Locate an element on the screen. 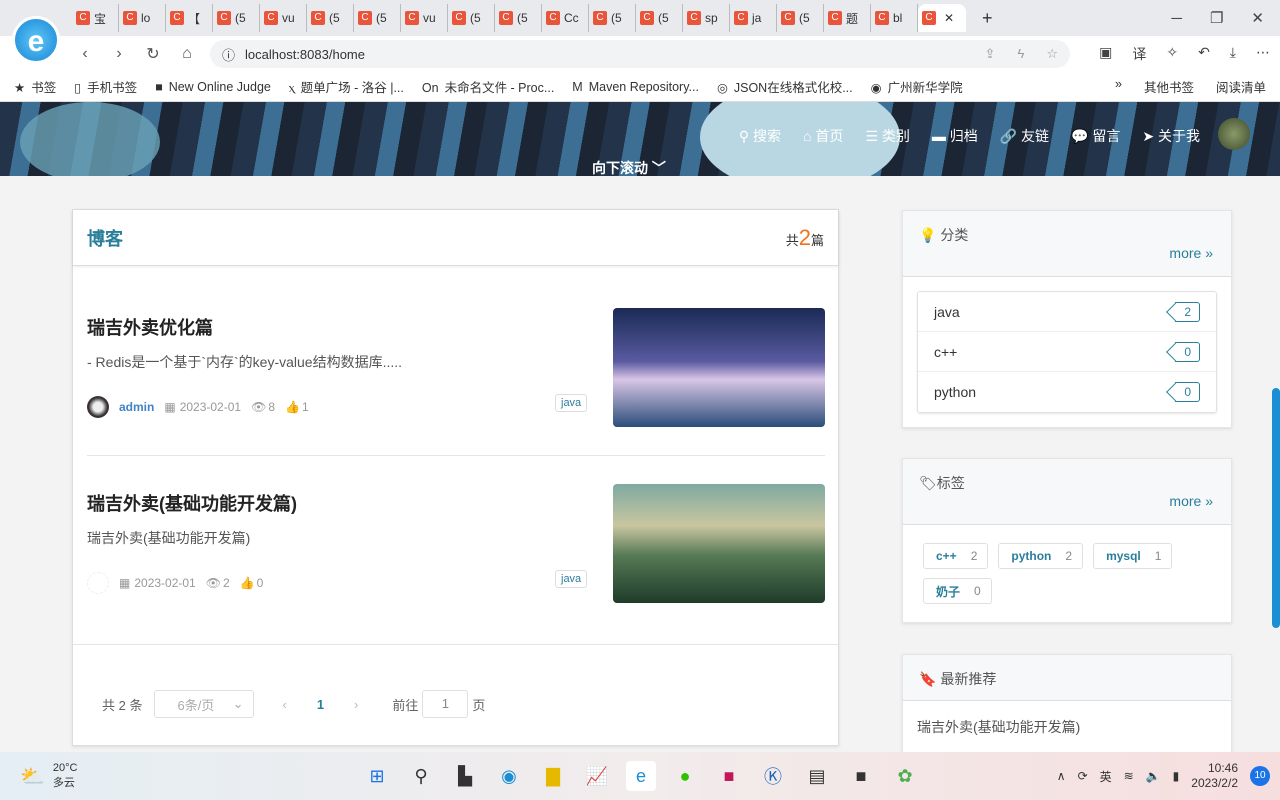 This screenshot has height=800, width=1280. share-icon: ⇪ is located at coordinates (990, 54).